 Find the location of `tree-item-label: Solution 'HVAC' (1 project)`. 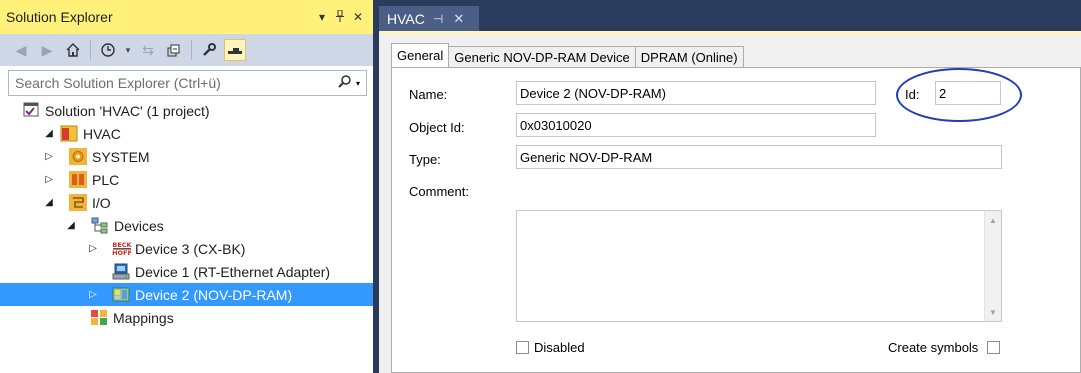

tree-item-label: Solution 'HVAC' (1 project) is located at coordinates (127, 110).